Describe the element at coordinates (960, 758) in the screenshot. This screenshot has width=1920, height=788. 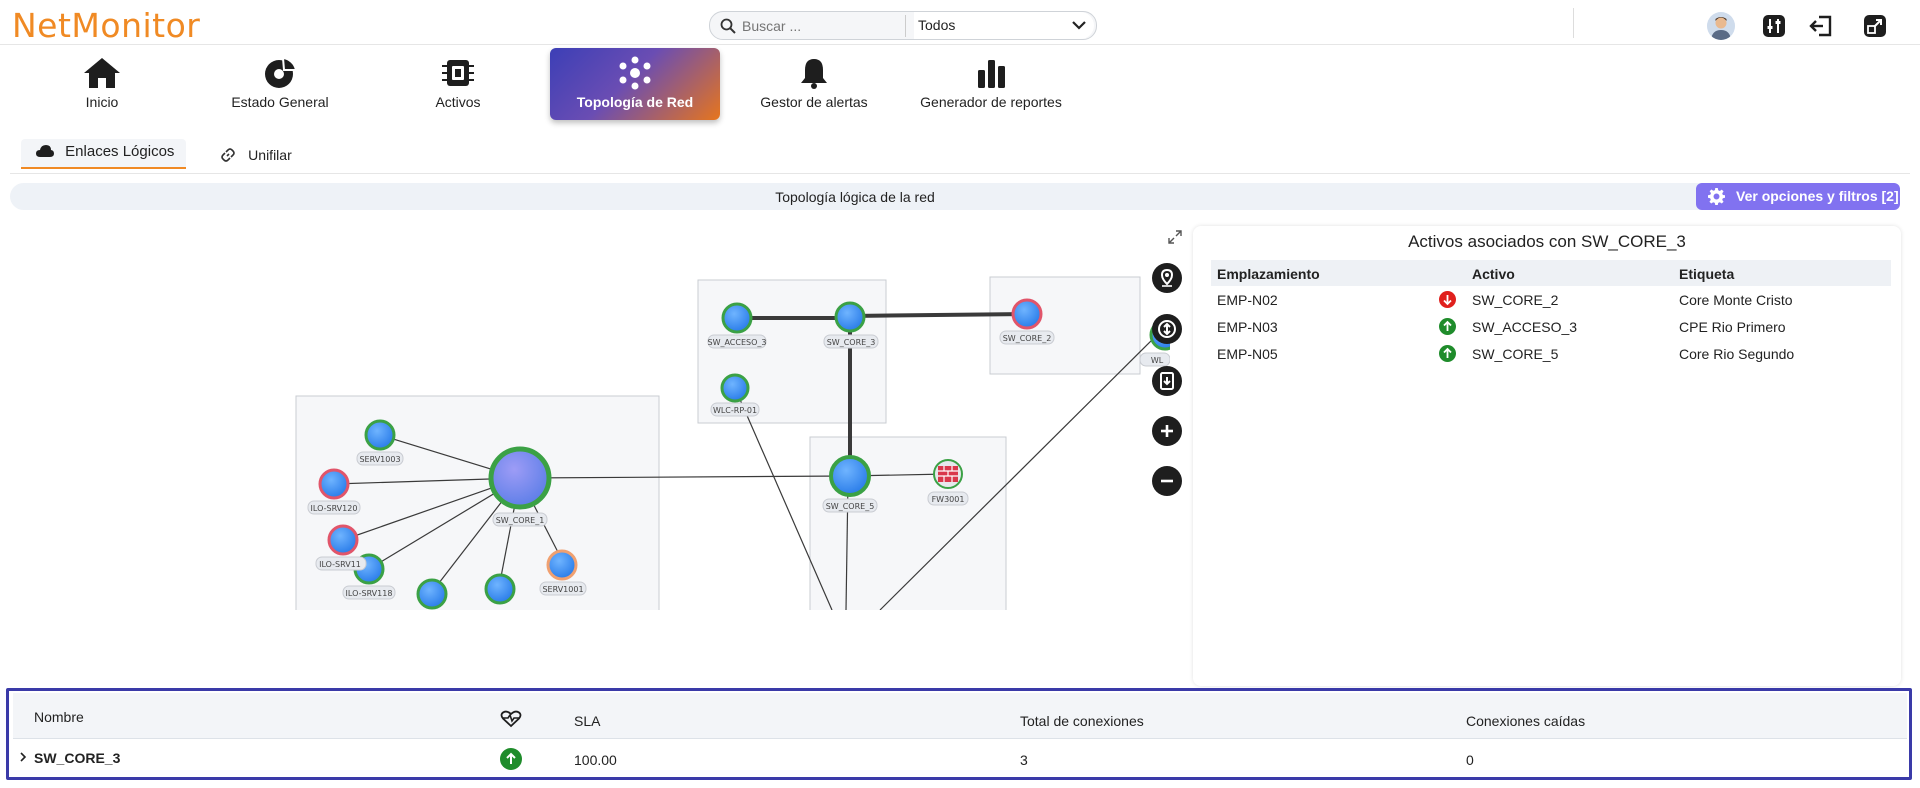
I see `table-row: SW_CORE_3 100.00 3 0` at that location.